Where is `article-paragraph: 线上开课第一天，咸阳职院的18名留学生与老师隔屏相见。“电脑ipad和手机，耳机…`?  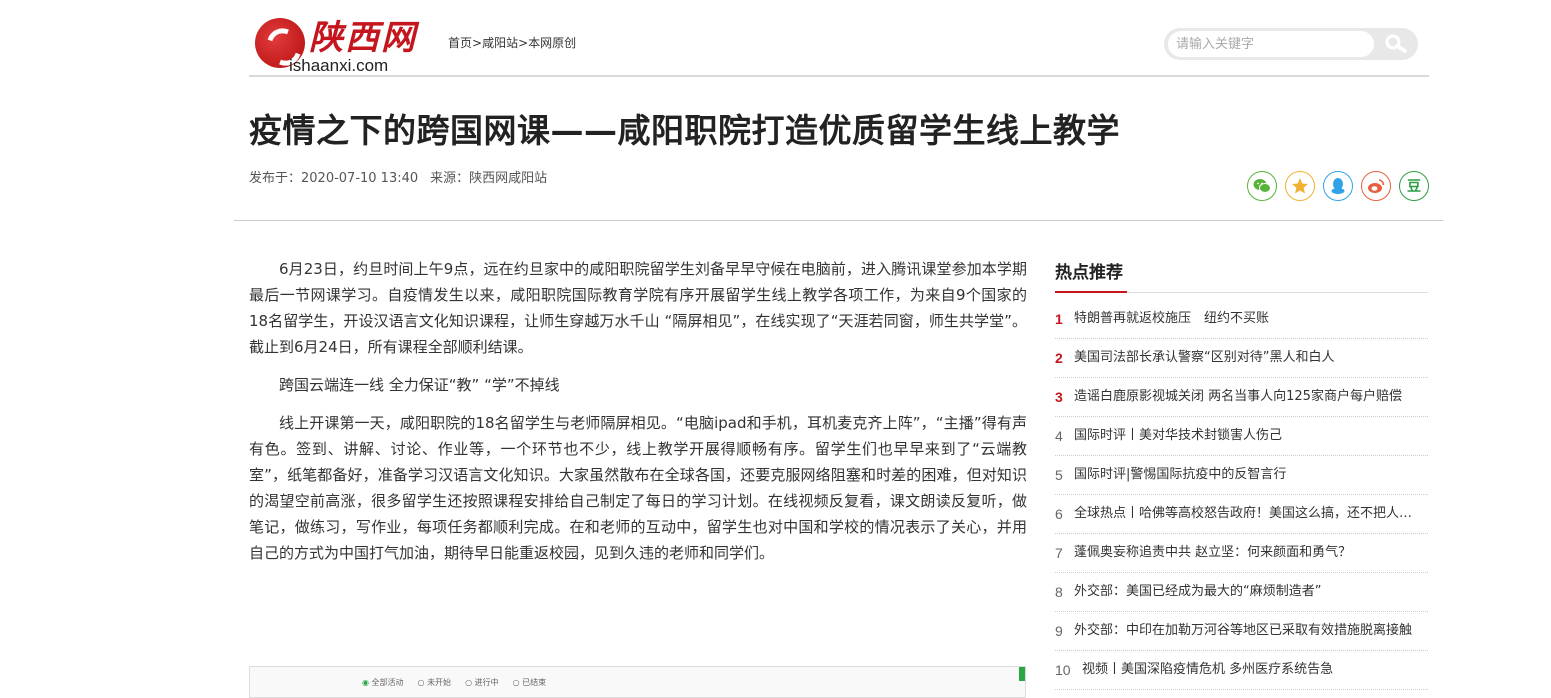
article-paragraph: 线上开课第一天，咸阳职院的18名留学生与老师隔屏相见。“电脑ipad和手机，耳机… is located at coordinates (638, 488).